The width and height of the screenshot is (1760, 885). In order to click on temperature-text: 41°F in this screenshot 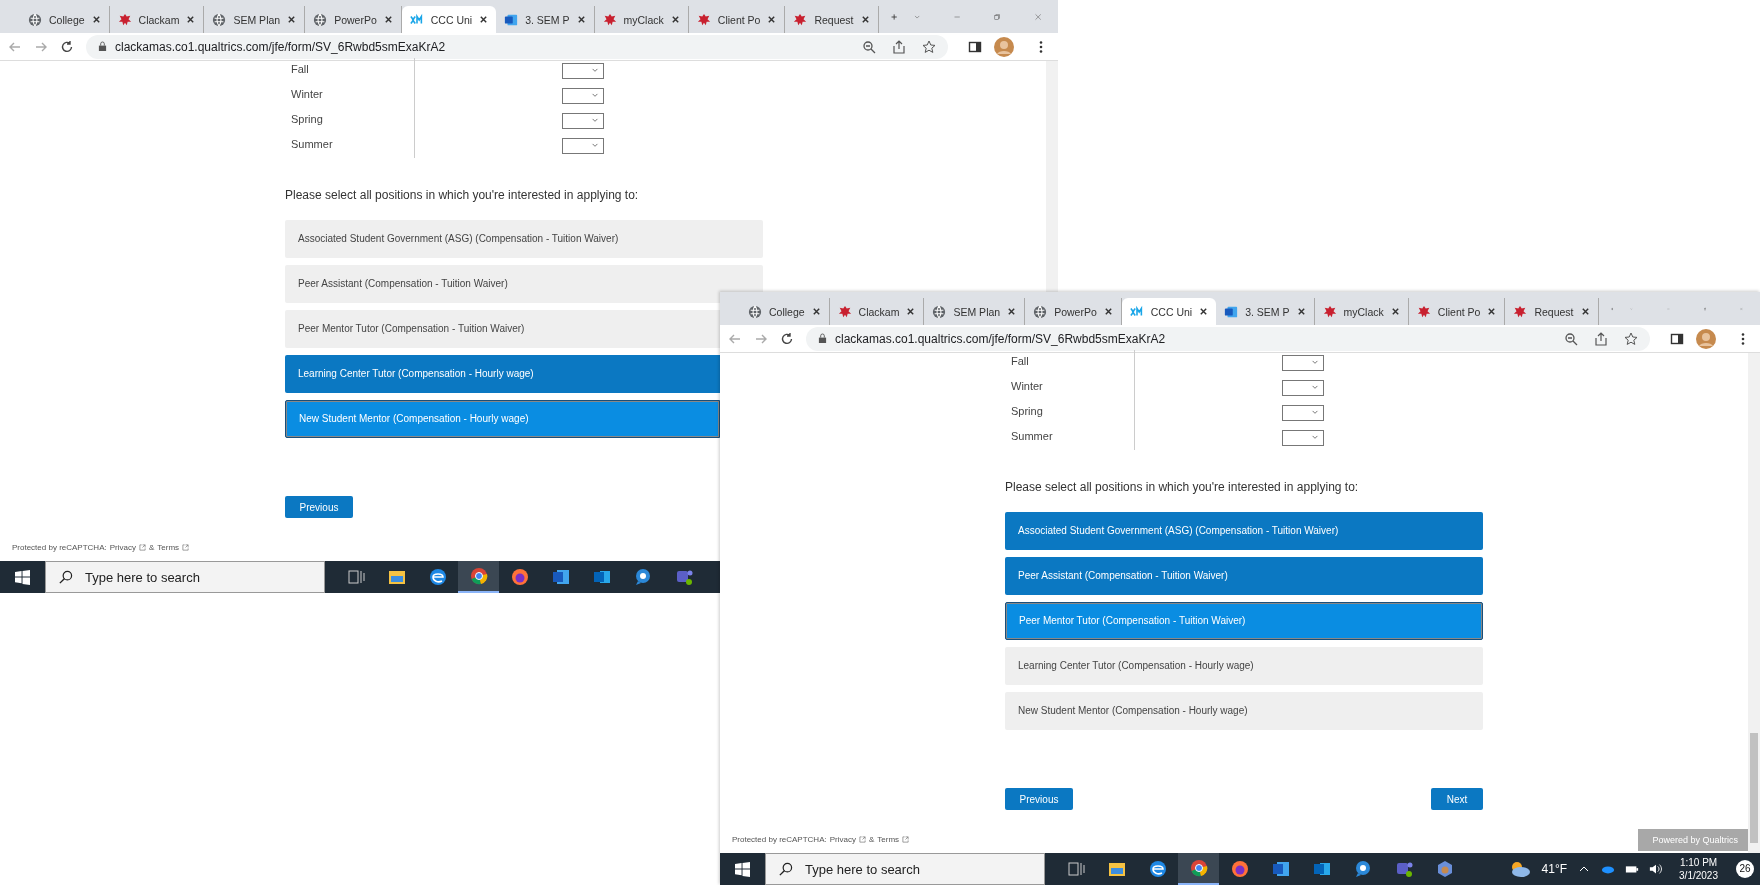, I will do `click(1554, 869)`.